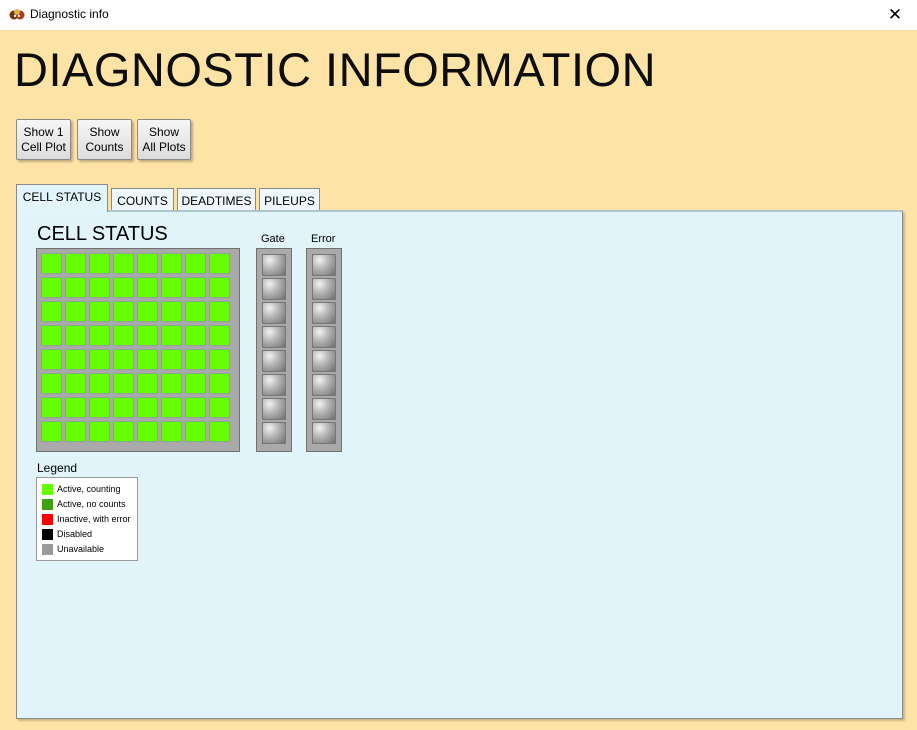  What do you see at coordinates (123, 359) in the screenshot?
I see `cell-r5-c4` at bounding box center [123, 359].